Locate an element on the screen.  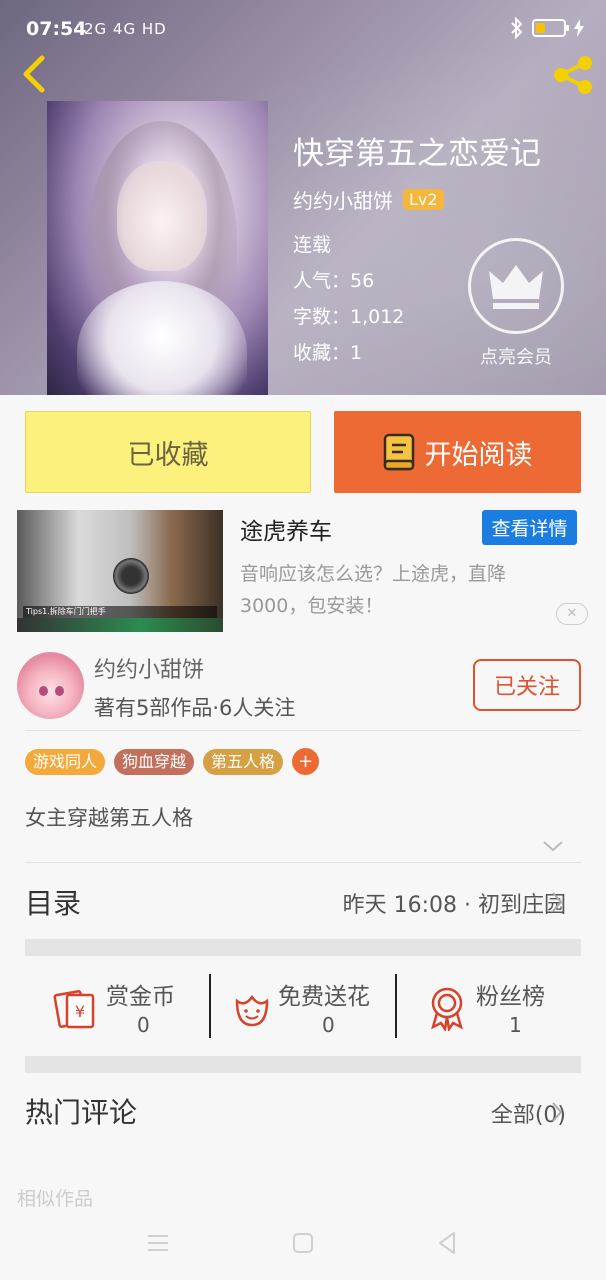
toc-latest-chapter: 昨天 16:08 · 初到庄园 is located at coordinates (454, 903).